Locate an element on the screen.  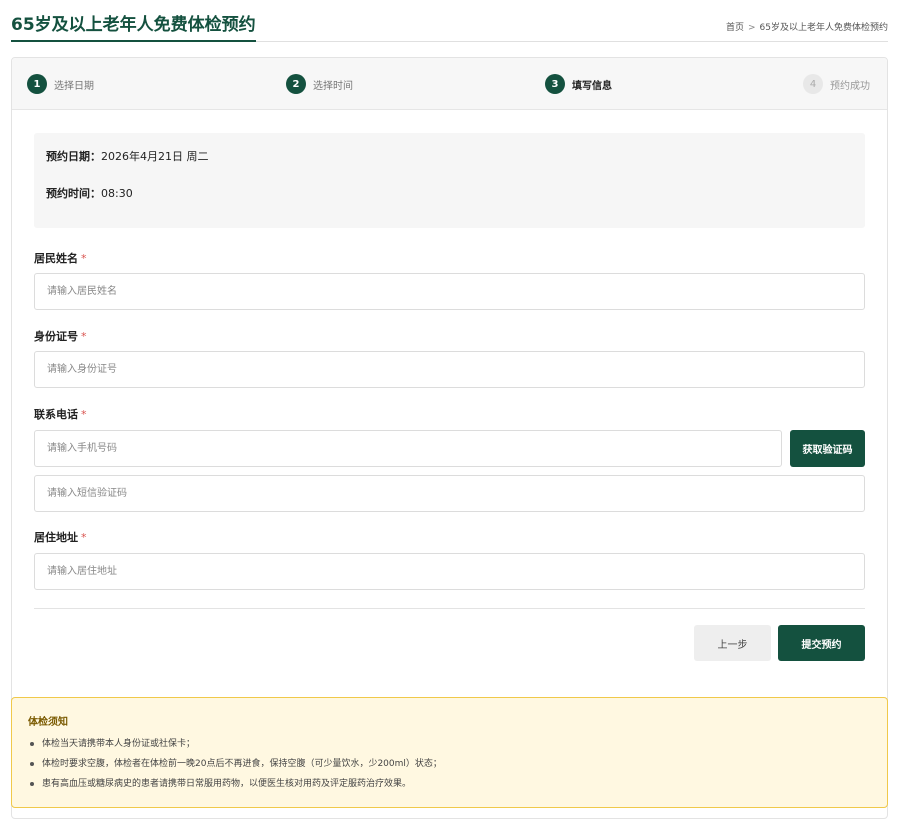
step-label: 预约成功 is located at coordinates (850, 86).